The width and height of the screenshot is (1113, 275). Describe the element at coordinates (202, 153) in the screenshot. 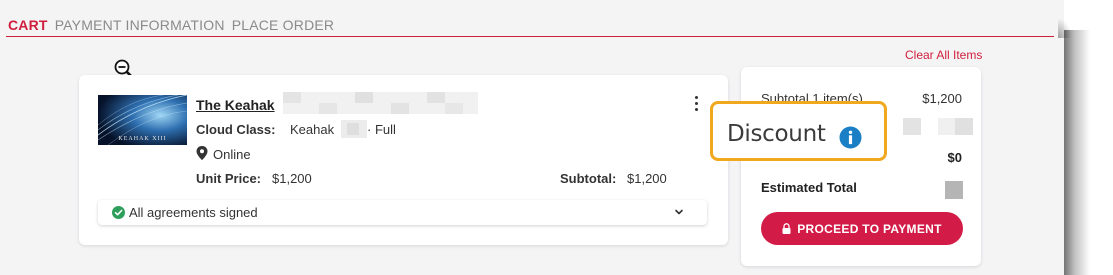

I see `location-pin-icon` at that location.